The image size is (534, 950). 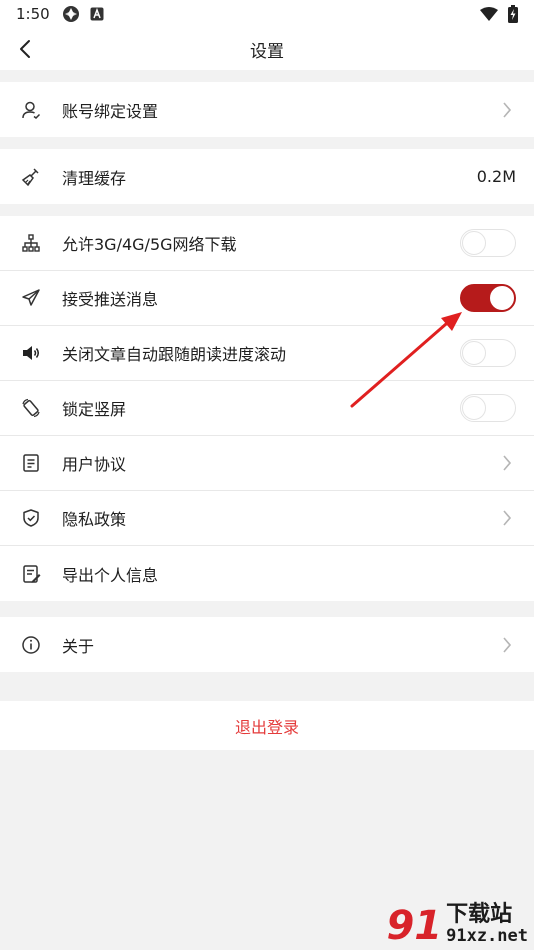 What do you see at coordinates (94, 519) in the screenshot?
I see `privacy-policy-label: 隐私政策` at bounding box center [94, 519].